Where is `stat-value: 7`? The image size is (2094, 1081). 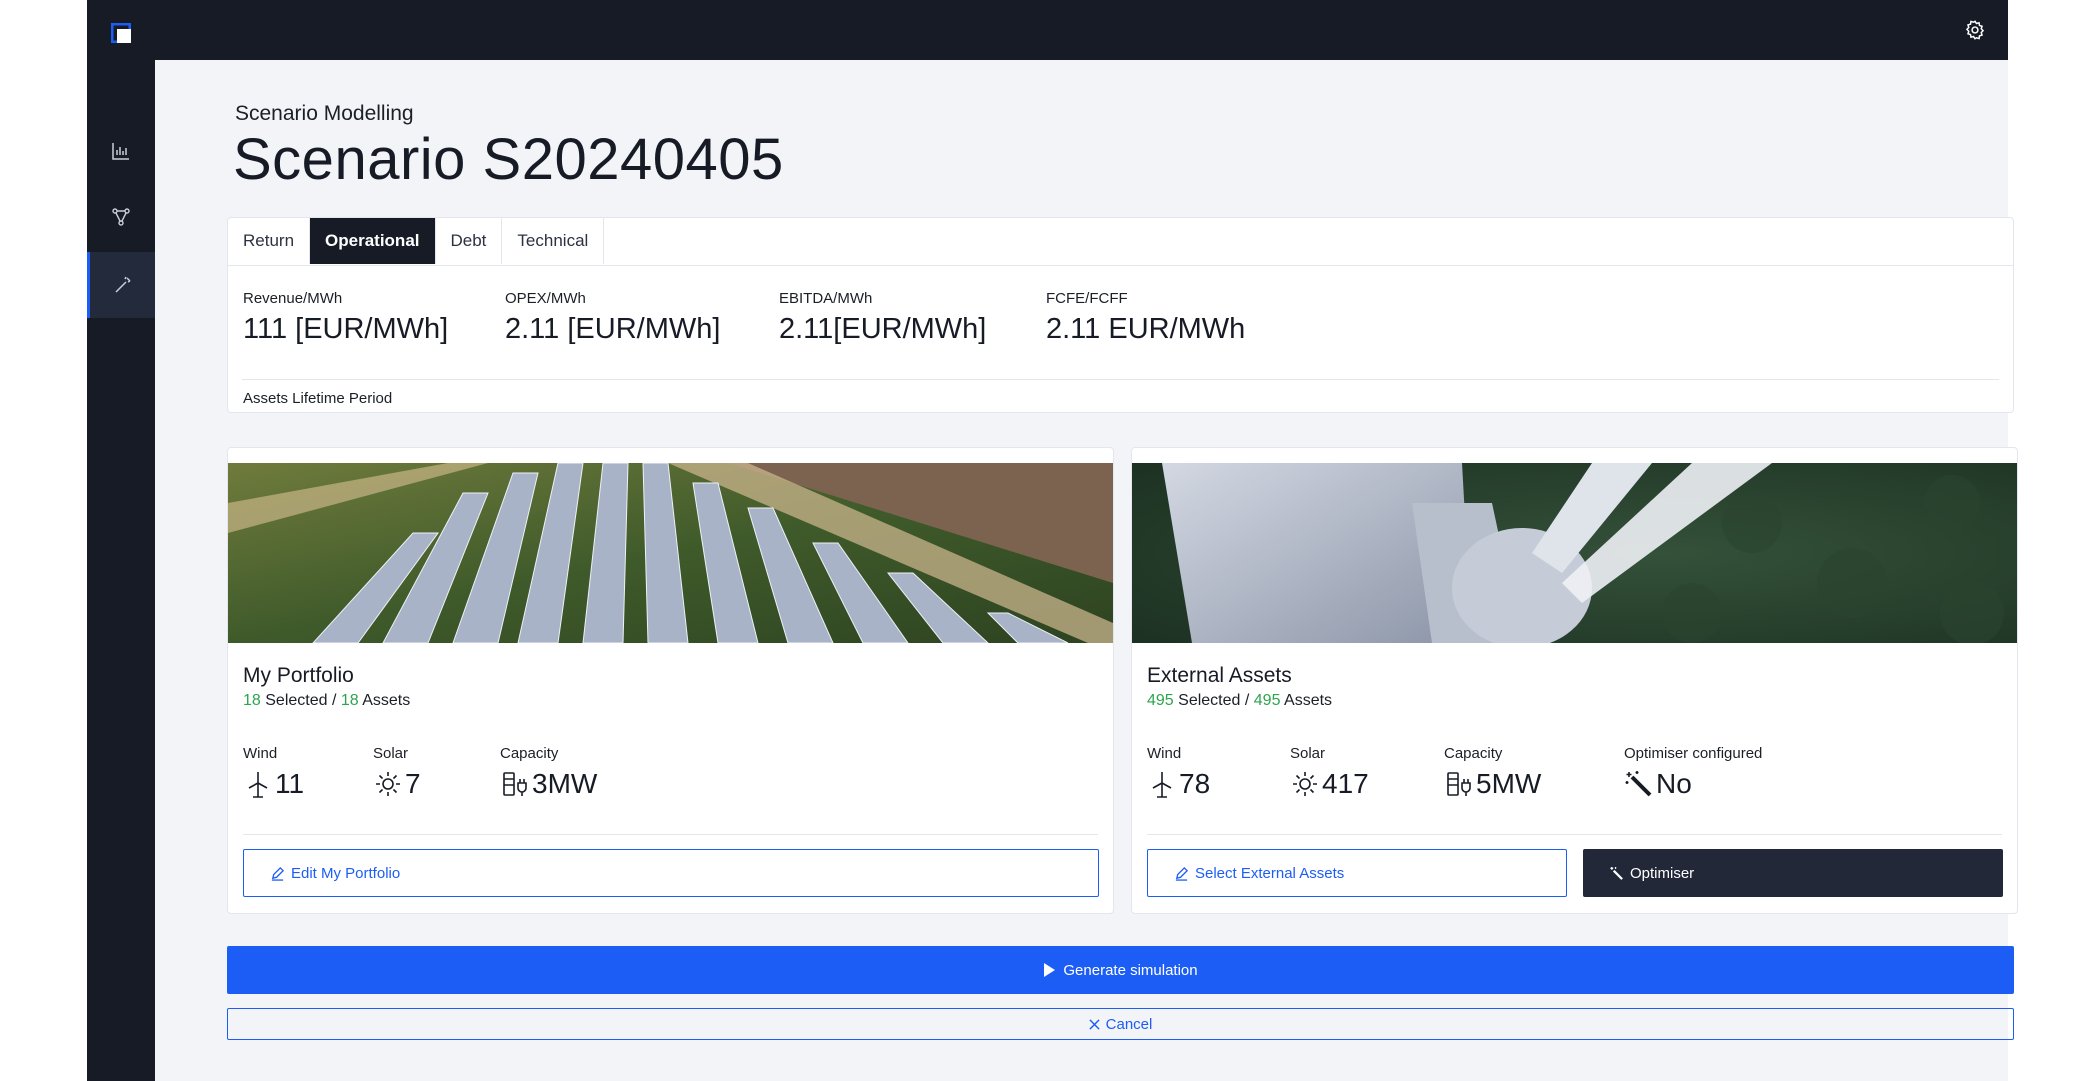 stat-value: 7 is located at coordinates (413, 783).